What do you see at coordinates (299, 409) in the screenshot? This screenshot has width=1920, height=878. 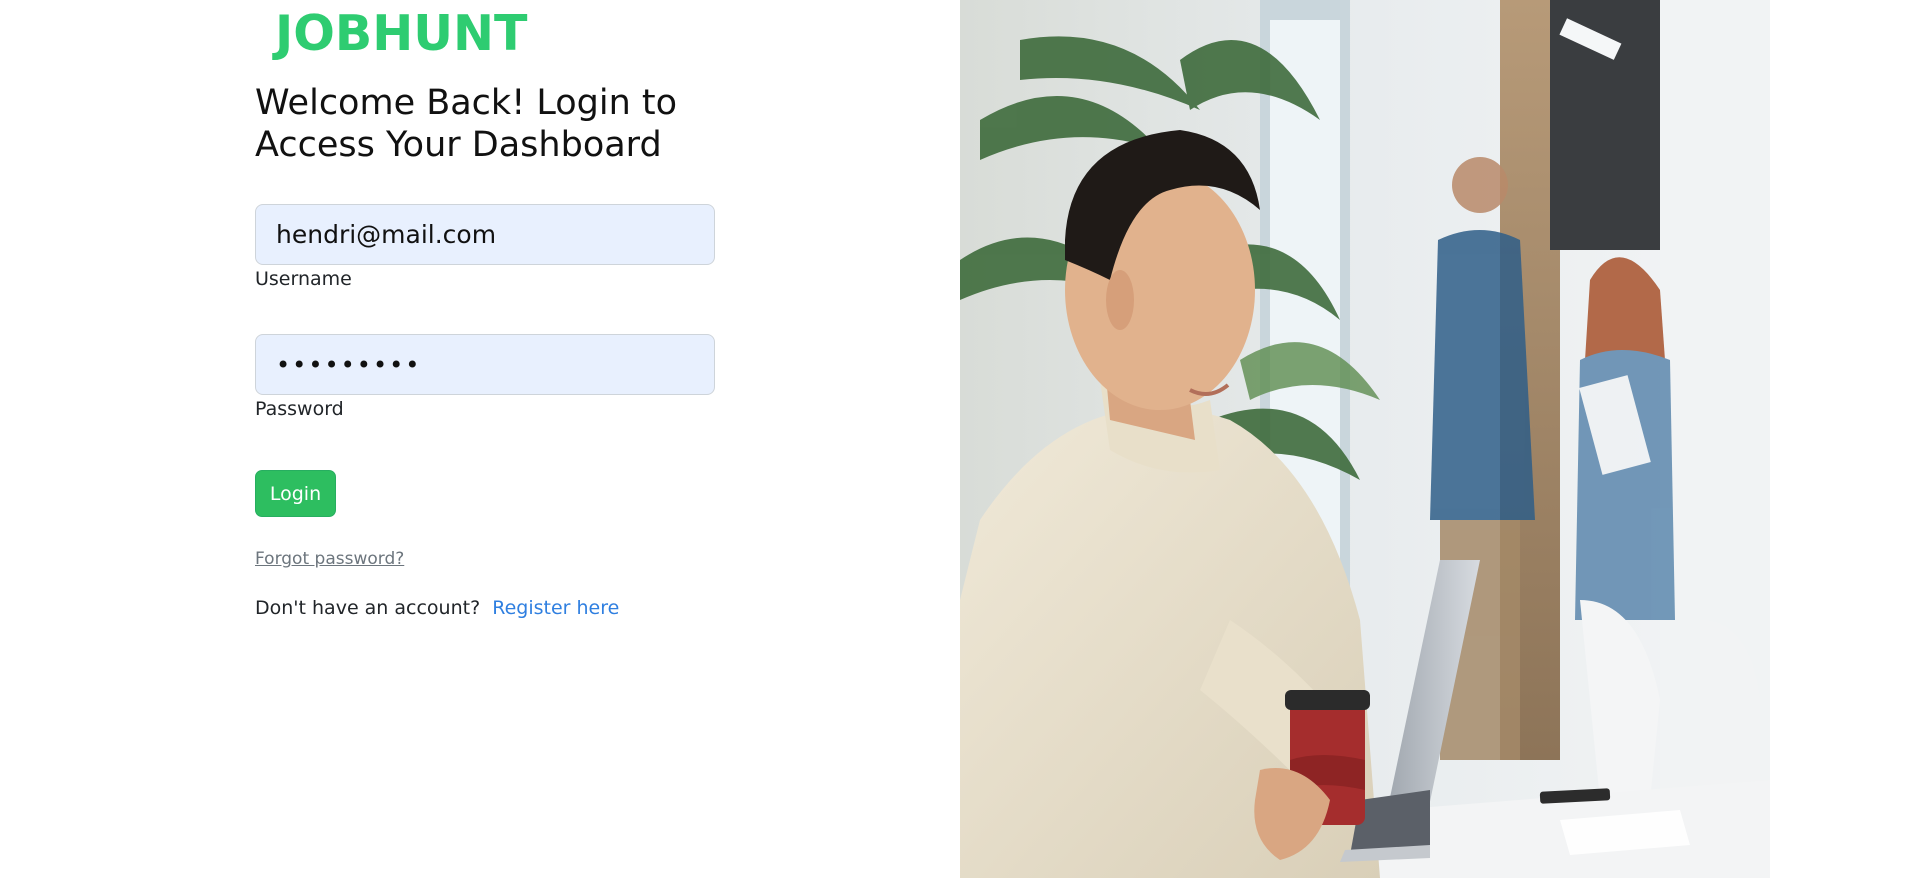 I see `password-label: Password` at bounding box center [299, 409].